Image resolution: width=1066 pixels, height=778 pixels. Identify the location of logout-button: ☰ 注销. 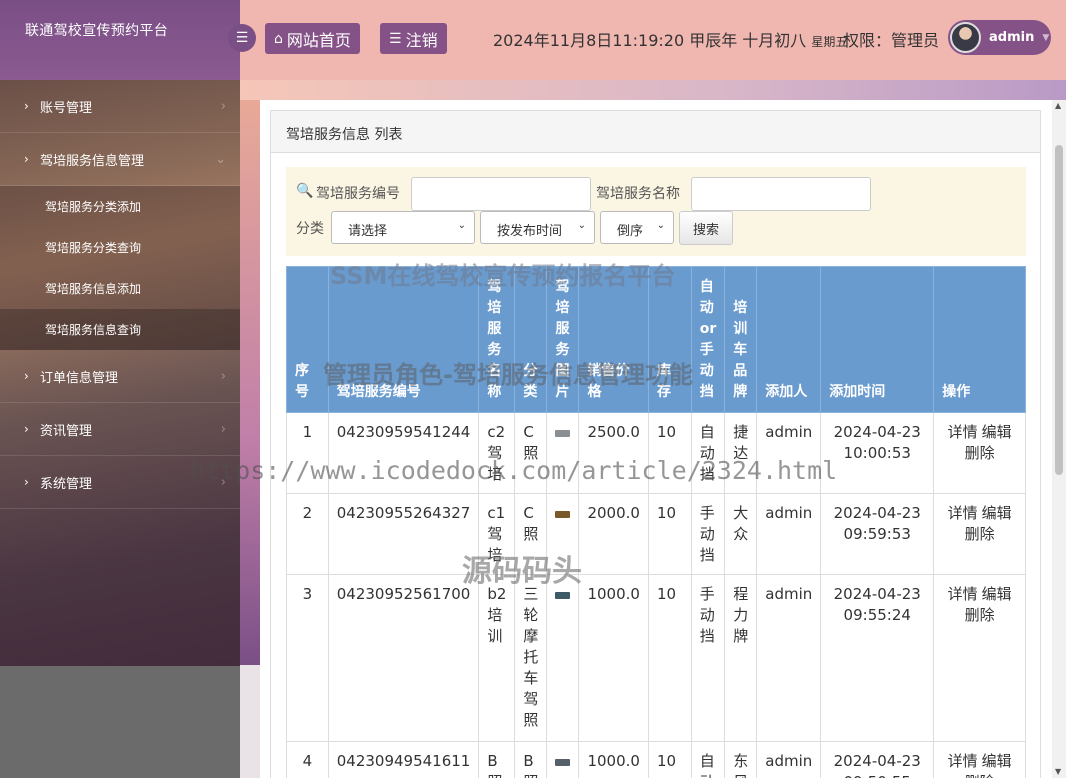
(413, 38).